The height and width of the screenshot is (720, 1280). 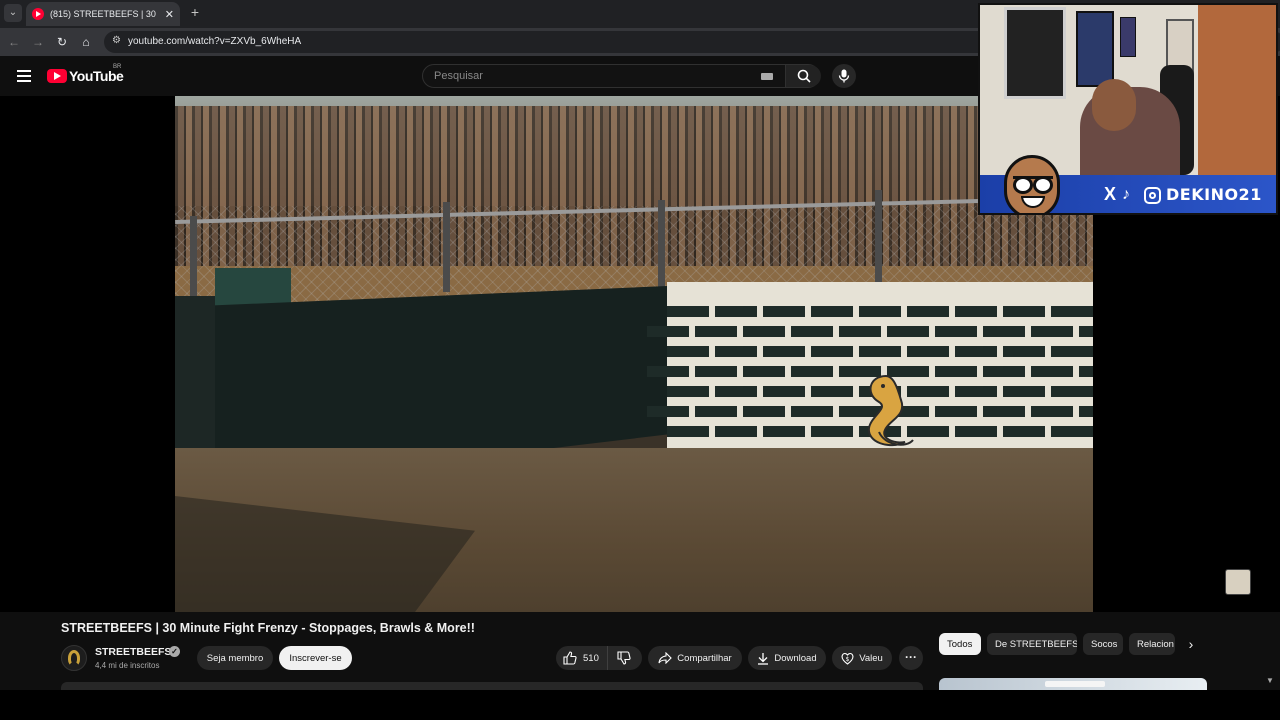 I want to click on site-info-icon: ⚙, so click(x=118, y=42).